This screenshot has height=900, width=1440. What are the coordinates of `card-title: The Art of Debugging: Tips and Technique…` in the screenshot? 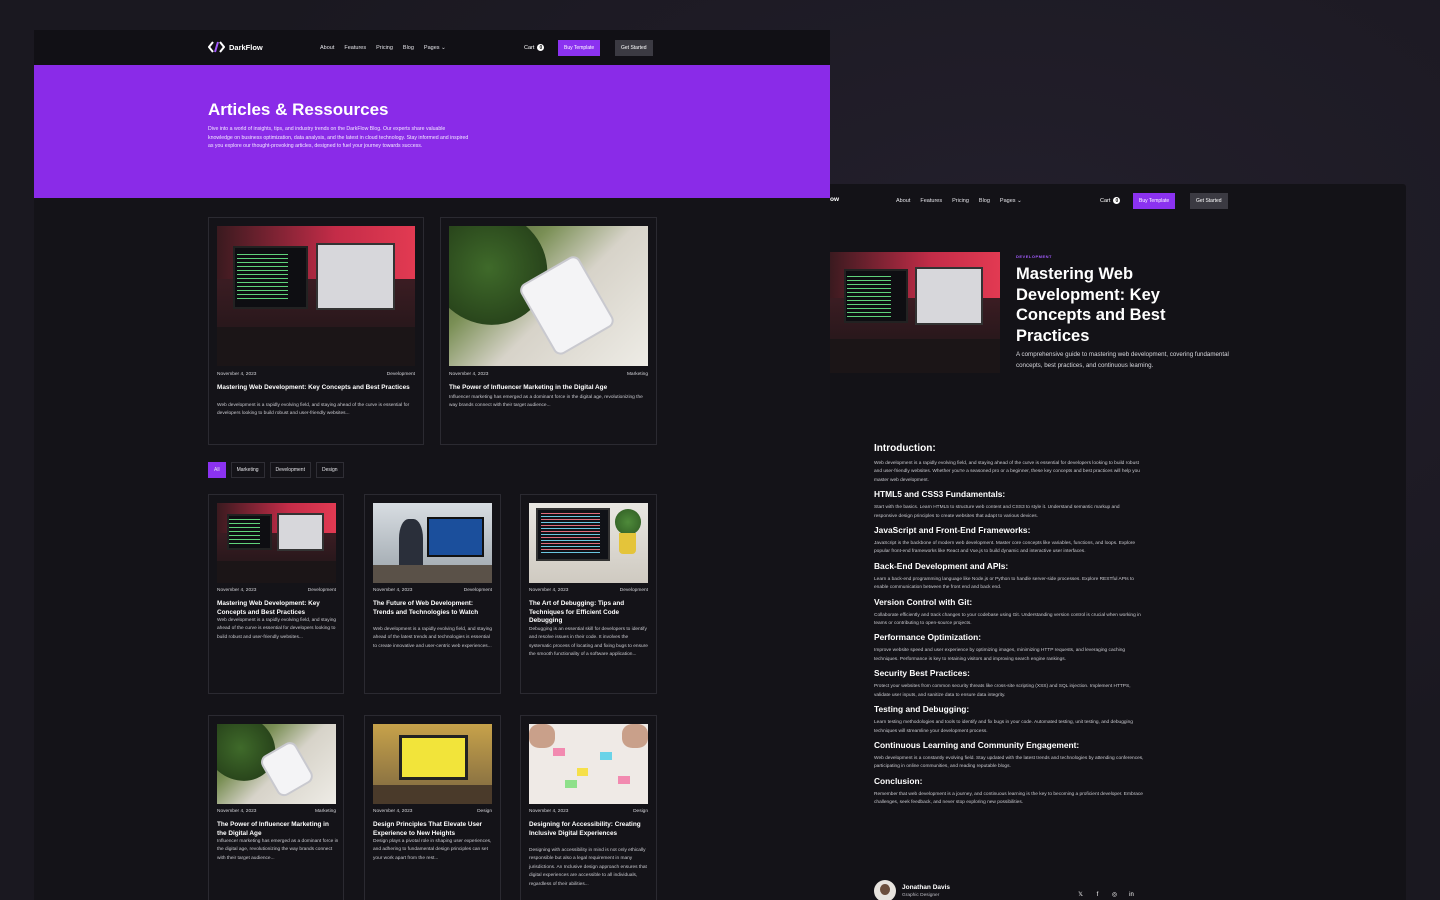 It's located at (577, 612).